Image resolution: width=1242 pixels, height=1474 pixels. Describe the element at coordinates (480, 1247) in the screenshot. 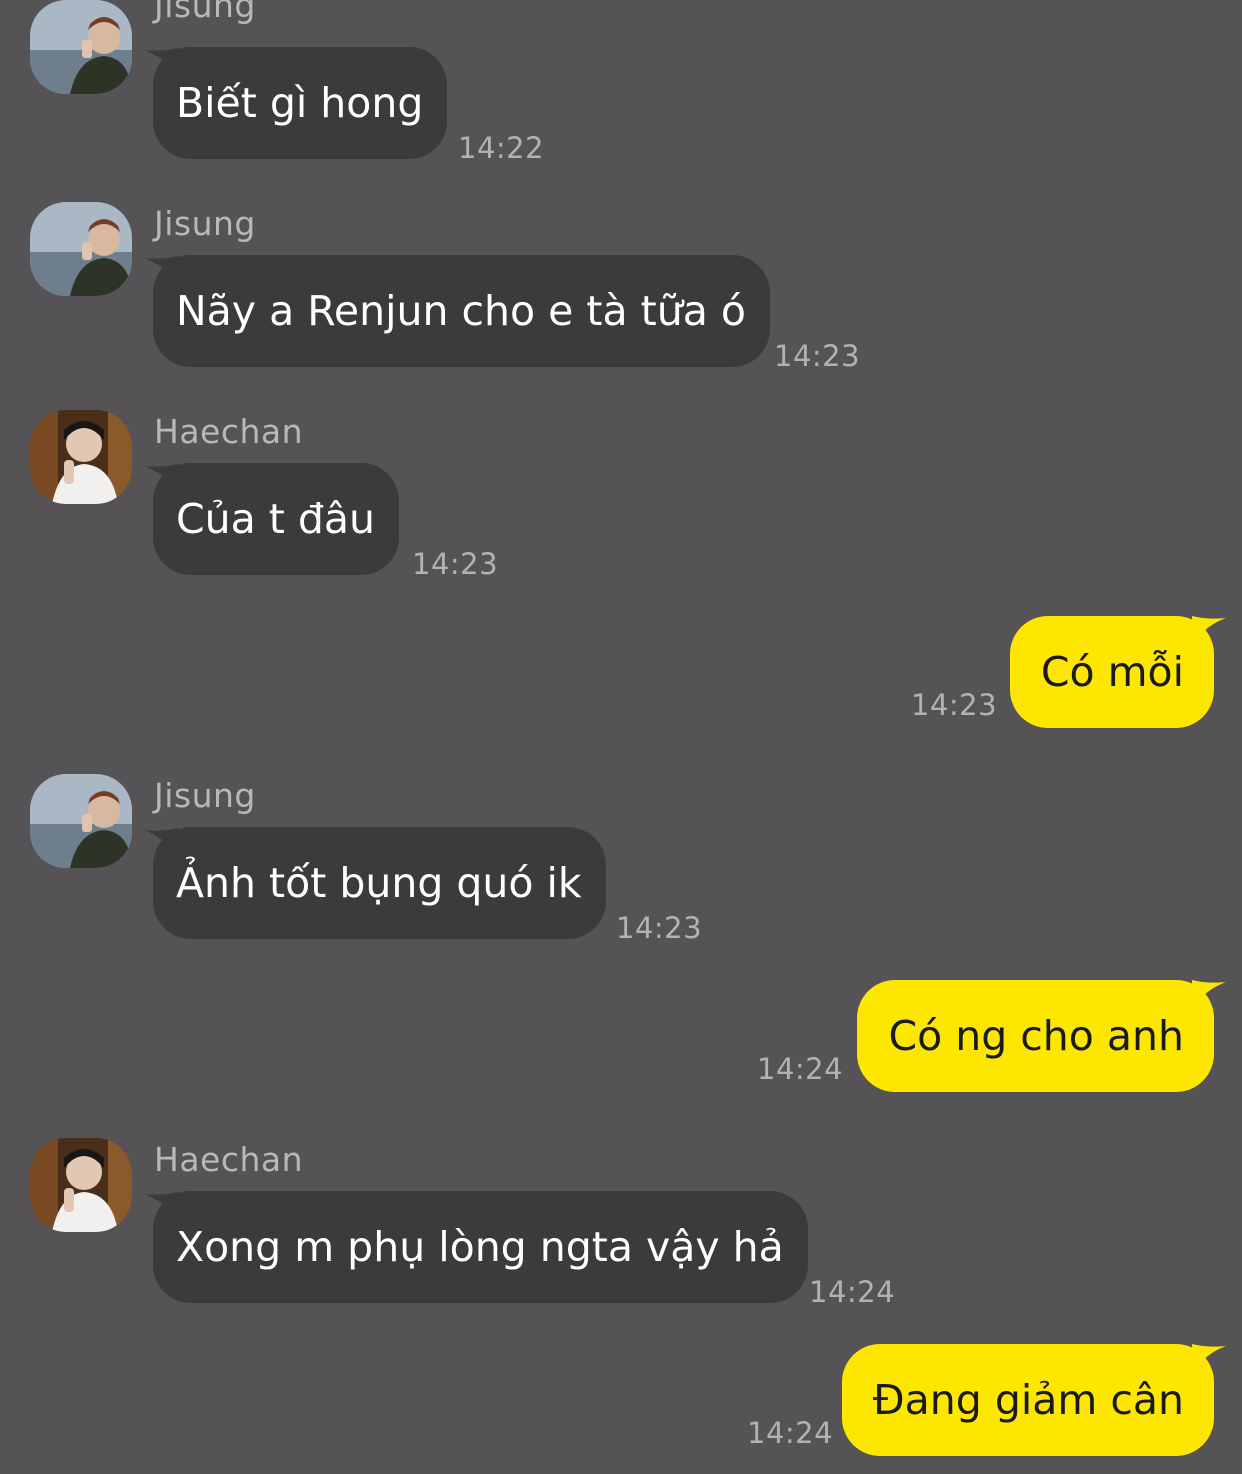

I see `message-bubble: Xong m phụ lòng ngta vậy hả` at that location.